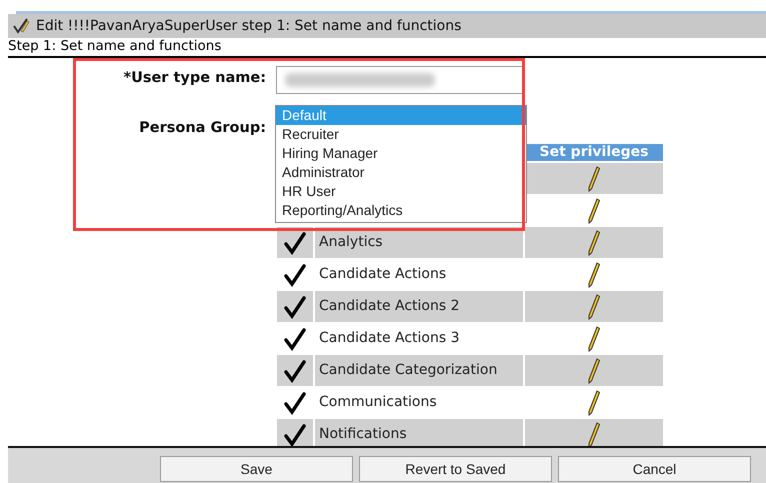 This screenshot has height=483, width=766. What do you see at coordinates (389, 306) in the screenshot?
I see `function-name: Candidate Actions 2` at bounding box center [389, 306].